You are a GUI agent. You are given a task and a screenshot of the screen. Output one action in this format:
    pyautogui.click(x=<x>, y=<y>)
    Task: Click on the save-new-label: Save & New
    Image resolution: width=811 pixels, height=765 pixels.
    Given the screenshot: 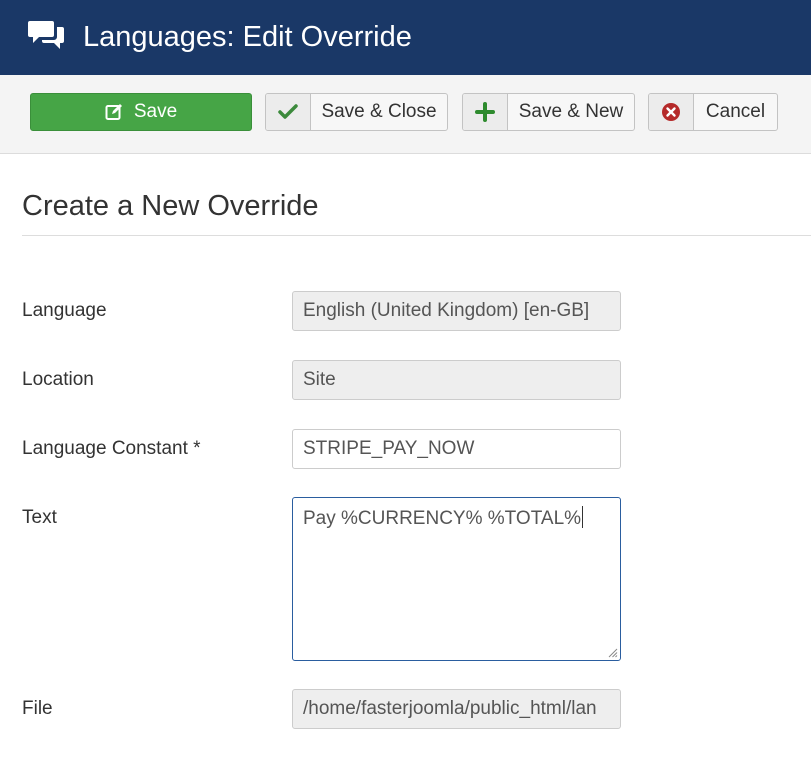 What is the action you would take?
    pyautogui.click(x=571, y=111)
    